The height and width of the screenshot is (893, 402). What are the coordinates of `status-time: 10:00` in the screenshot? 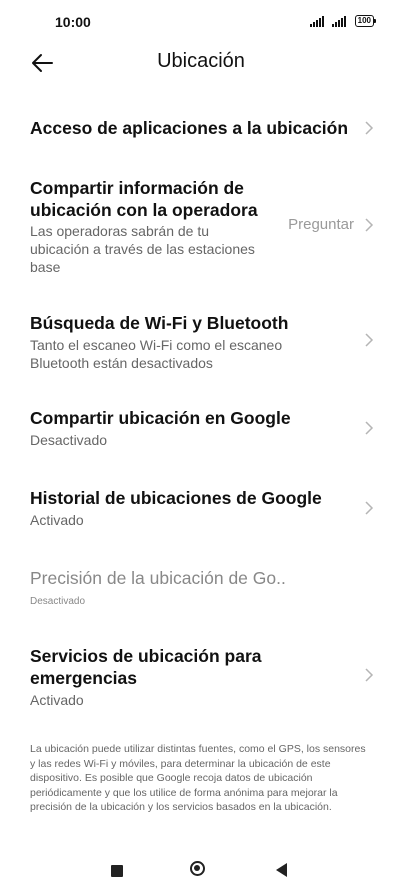 It's located at (73, 22).